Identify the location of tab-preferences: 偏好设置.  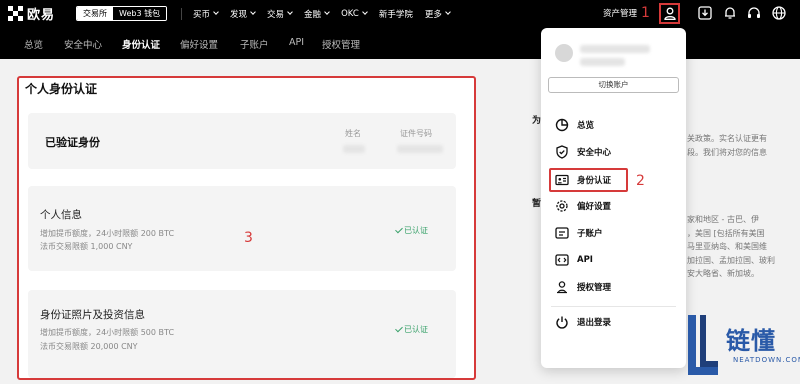
(199, 44).